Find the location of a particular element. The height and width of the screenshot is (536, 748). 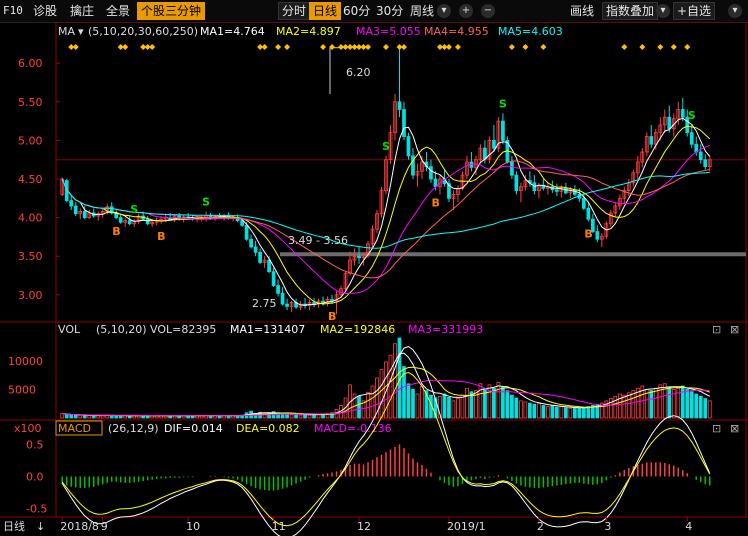

ma-dropdown-icon: ▾ is located at coordinates (81, 31).